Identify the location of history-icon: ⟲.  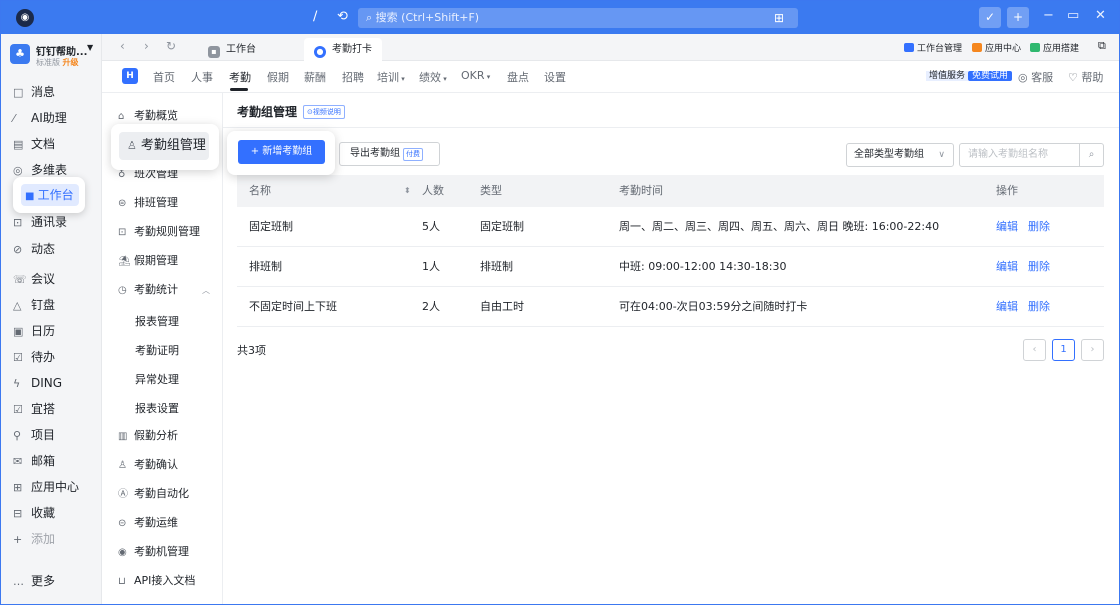
(342, 16).